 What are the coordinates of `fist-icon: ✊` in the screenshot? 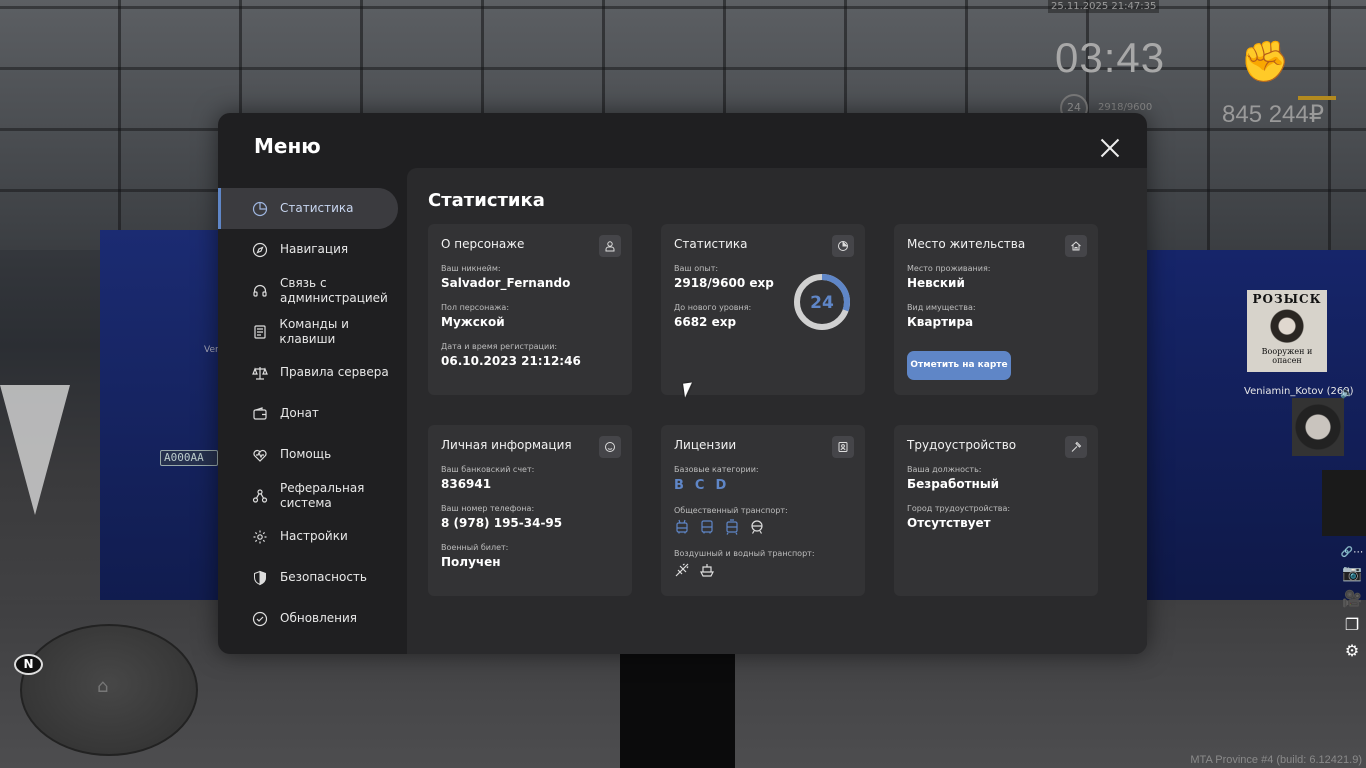 It's located at (1265, 62).